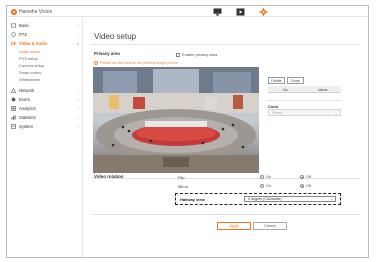  I want to click on brand-logo: Hanwha Vision, so click(31, 11).